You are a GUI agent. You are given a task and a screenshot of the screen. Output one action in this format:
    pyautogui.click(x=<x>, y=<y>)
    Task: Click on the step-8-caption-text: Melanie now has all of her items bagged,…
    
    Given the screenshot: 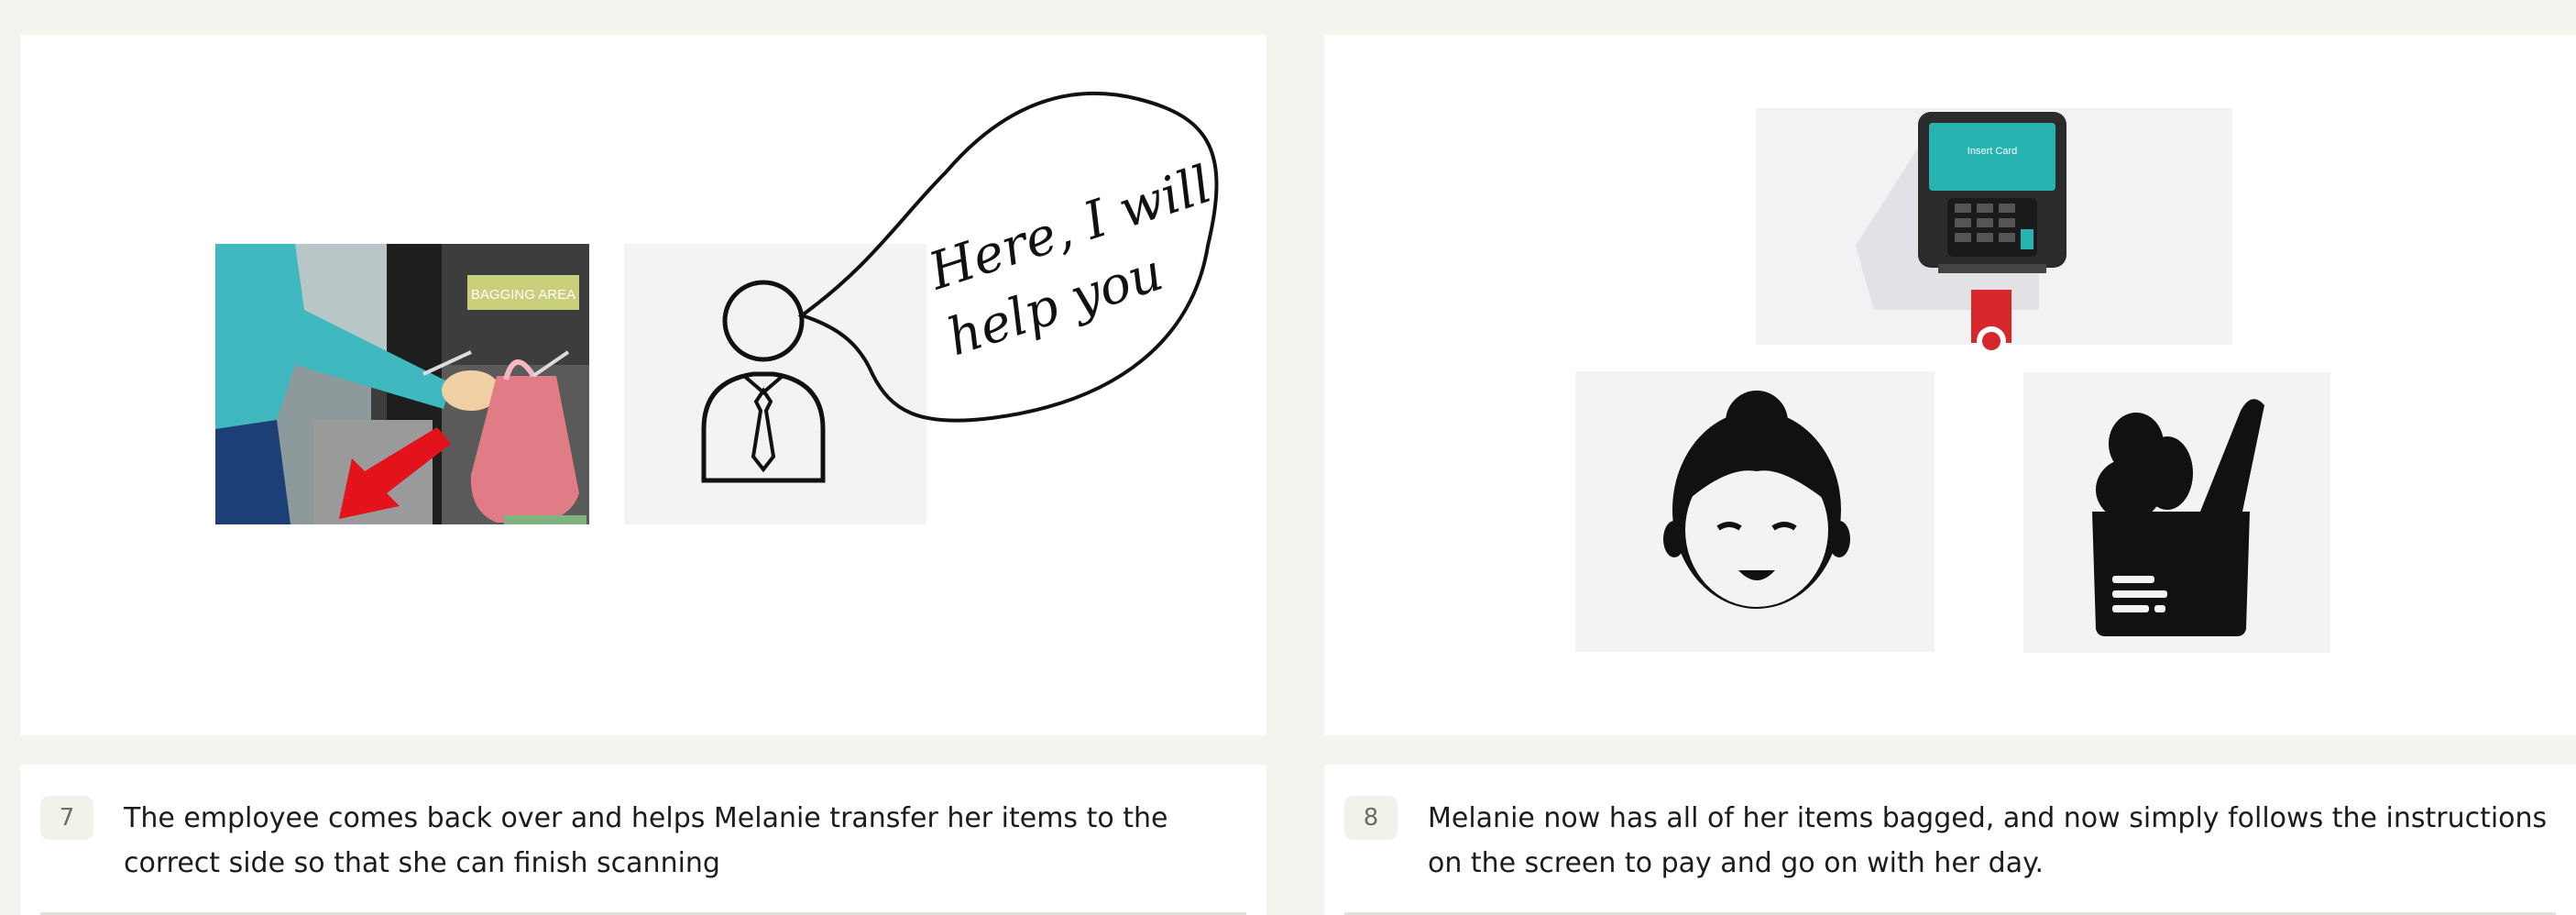 What is the action you would take?
    pyautogui.click(x=1988, y=840)
    